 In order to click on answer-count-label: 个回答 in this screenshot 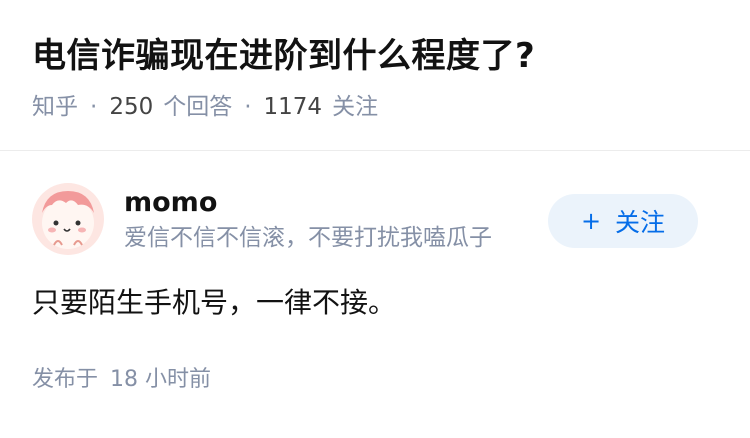, I will do `click(198, 107)`.